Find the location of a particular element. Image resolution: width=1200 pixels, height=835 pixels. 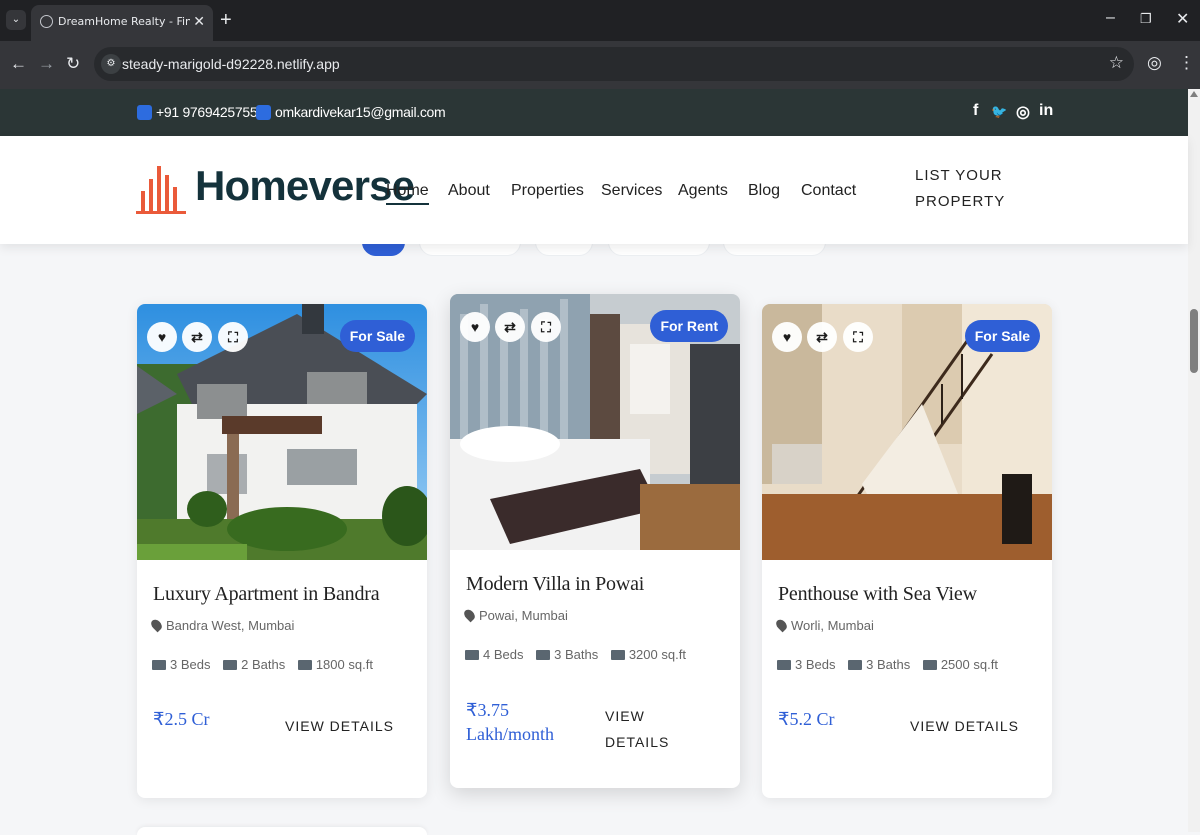

bookmark-star-icon: ☆ is located at coordinates (1116, 63).